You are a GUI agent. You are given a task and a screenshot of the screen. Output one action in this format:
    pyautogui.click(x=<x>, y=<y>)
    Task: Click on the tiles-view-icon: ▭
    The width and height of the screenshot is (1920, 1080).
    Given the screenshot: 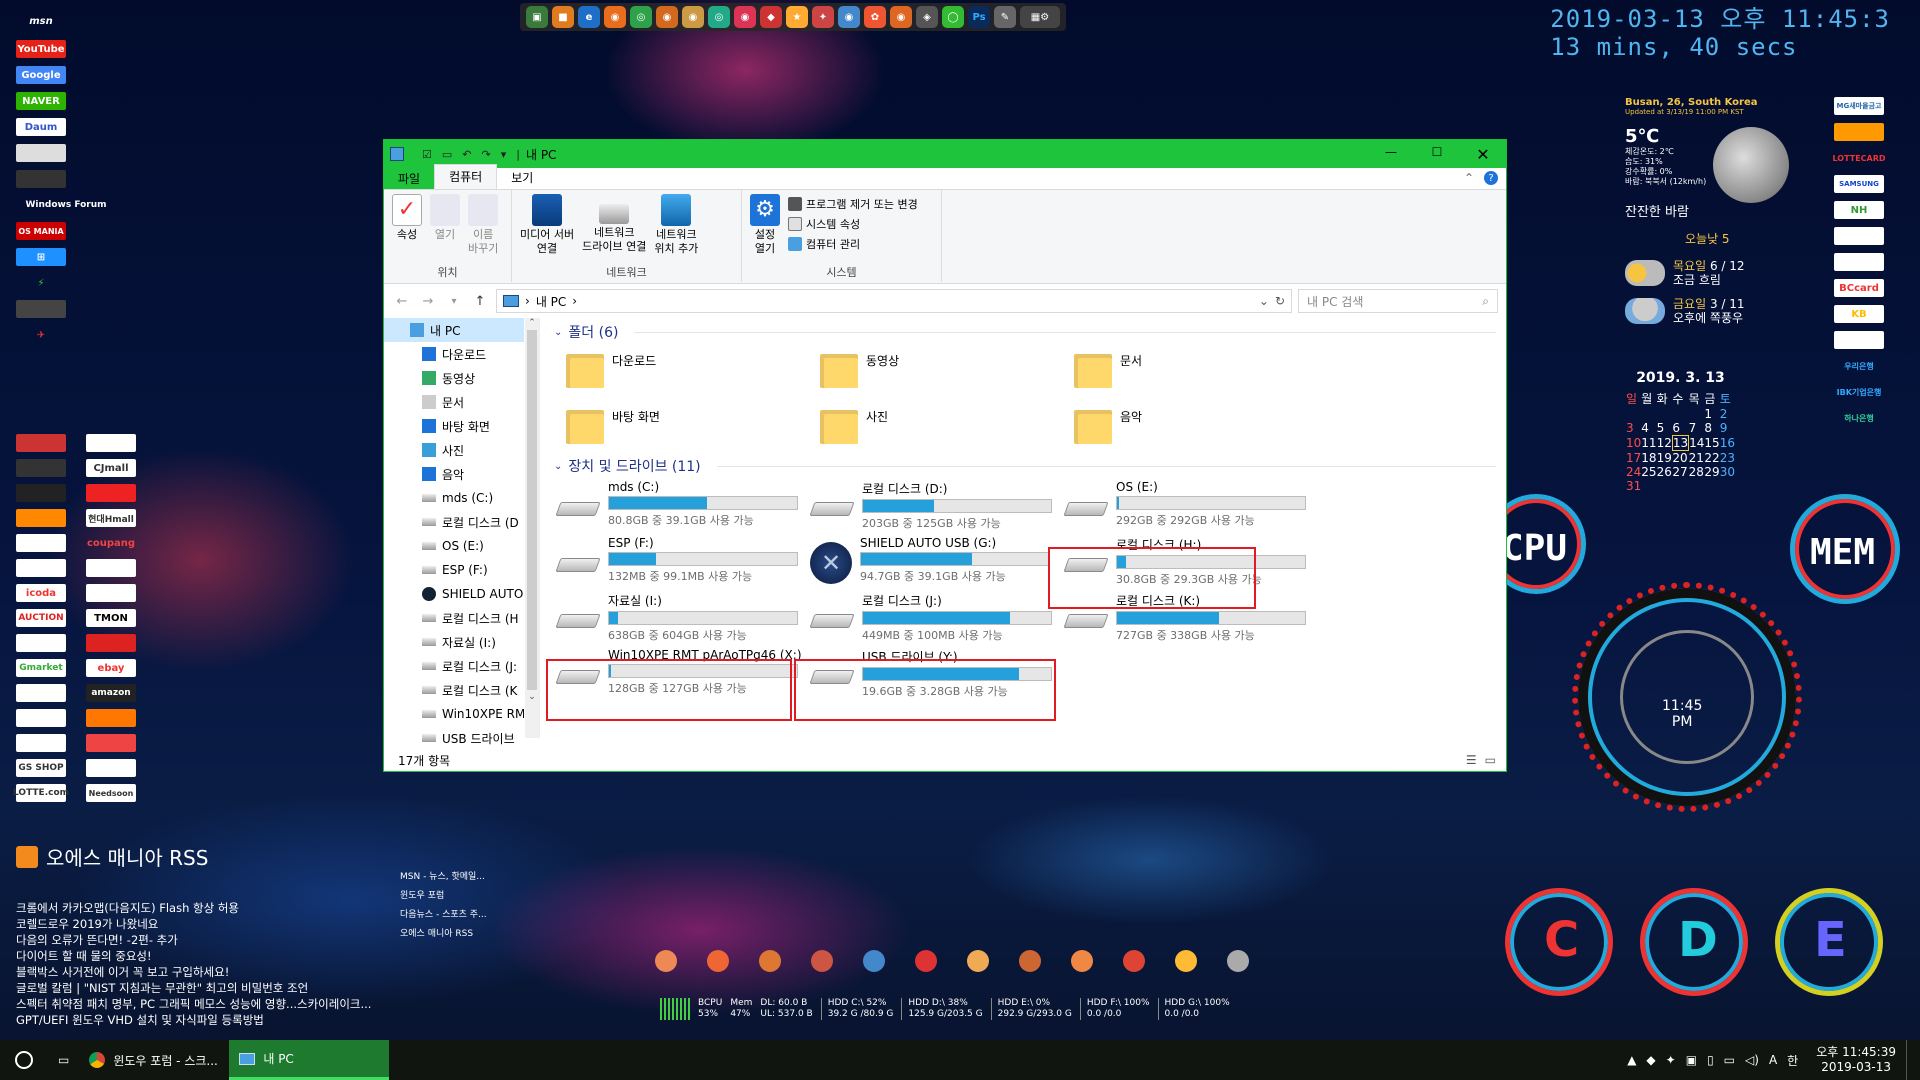 What is the action you would take?
    pyautogui.click(x=1490, y=760)
    